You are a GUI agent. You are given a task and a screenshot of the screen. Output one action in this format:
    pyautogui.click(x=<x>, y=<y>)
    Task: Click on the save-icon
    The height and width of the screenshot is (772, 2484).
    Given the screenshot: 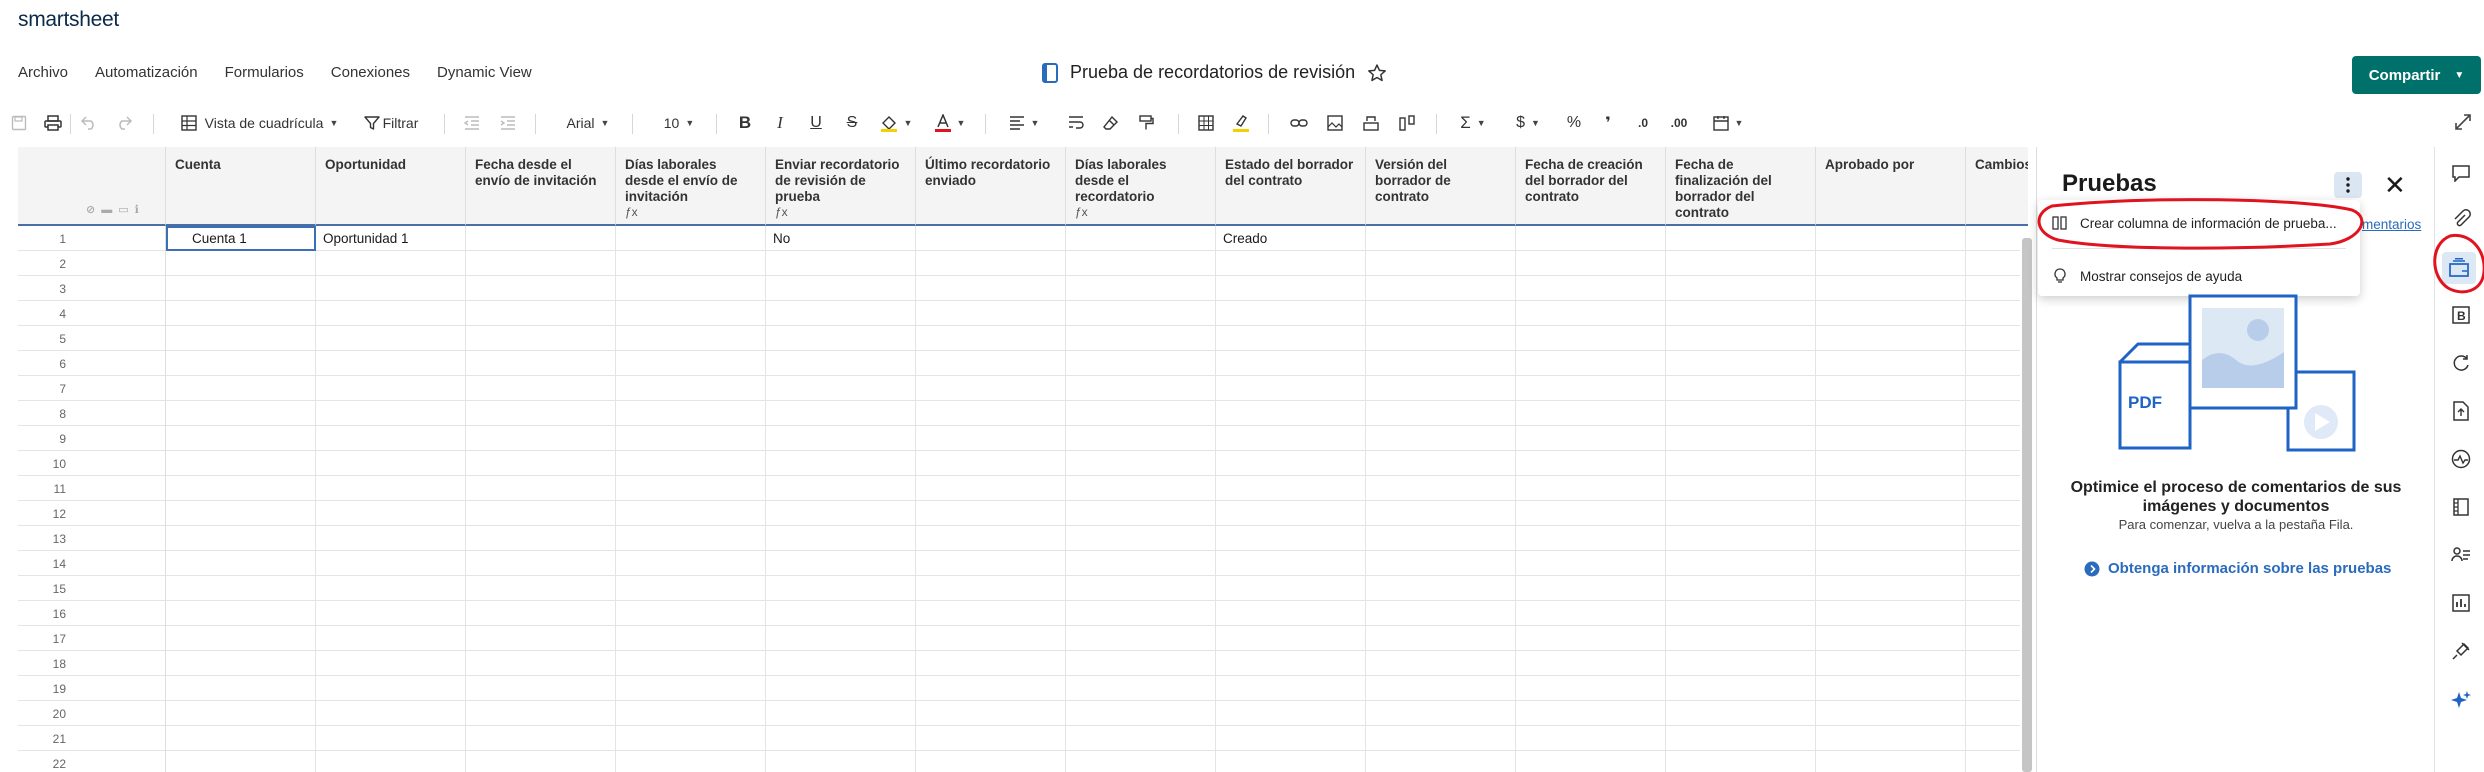 What is the action you would take?
    pyautogui.click(x=19, y=123)
    